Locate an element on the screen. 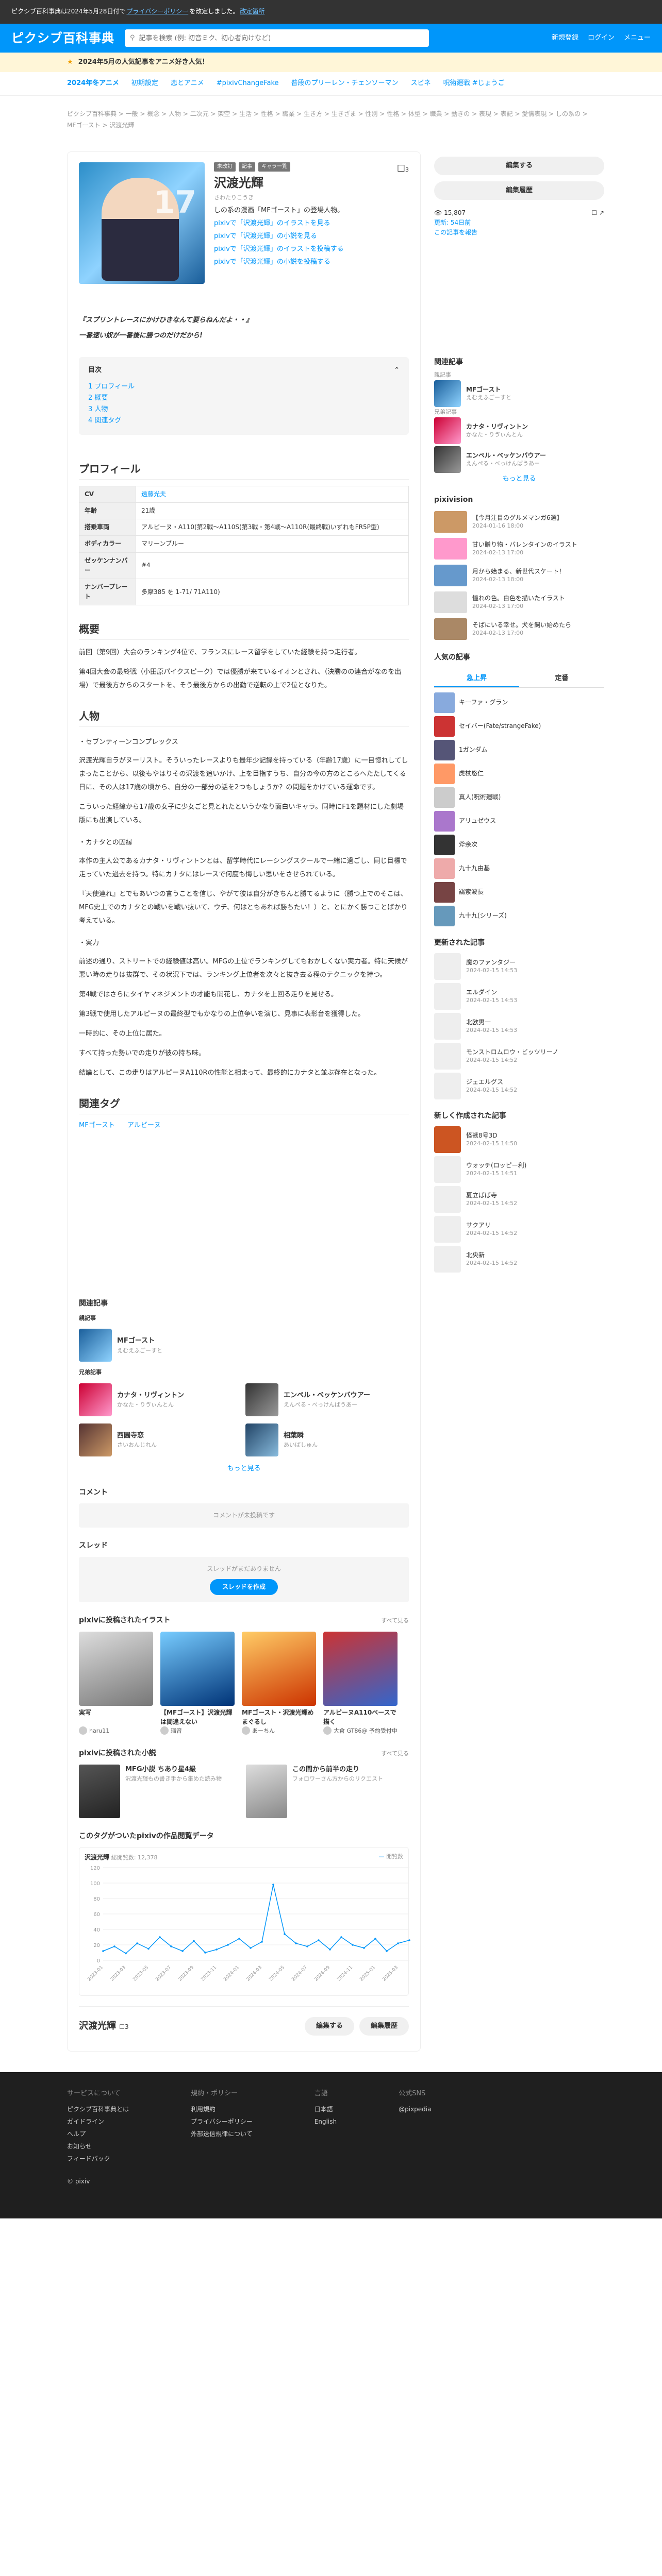  copyright: © pixiv is located at coordinates (78, 2181).